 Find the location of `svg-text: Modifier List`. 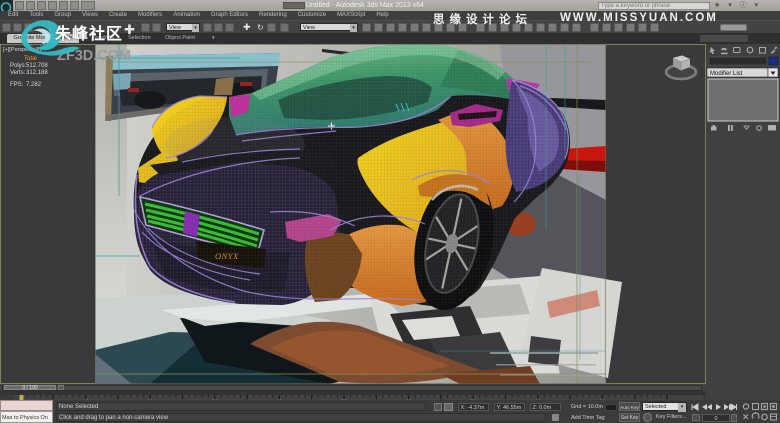

svg-text: Modifier List is located at coordinates (726, 74).